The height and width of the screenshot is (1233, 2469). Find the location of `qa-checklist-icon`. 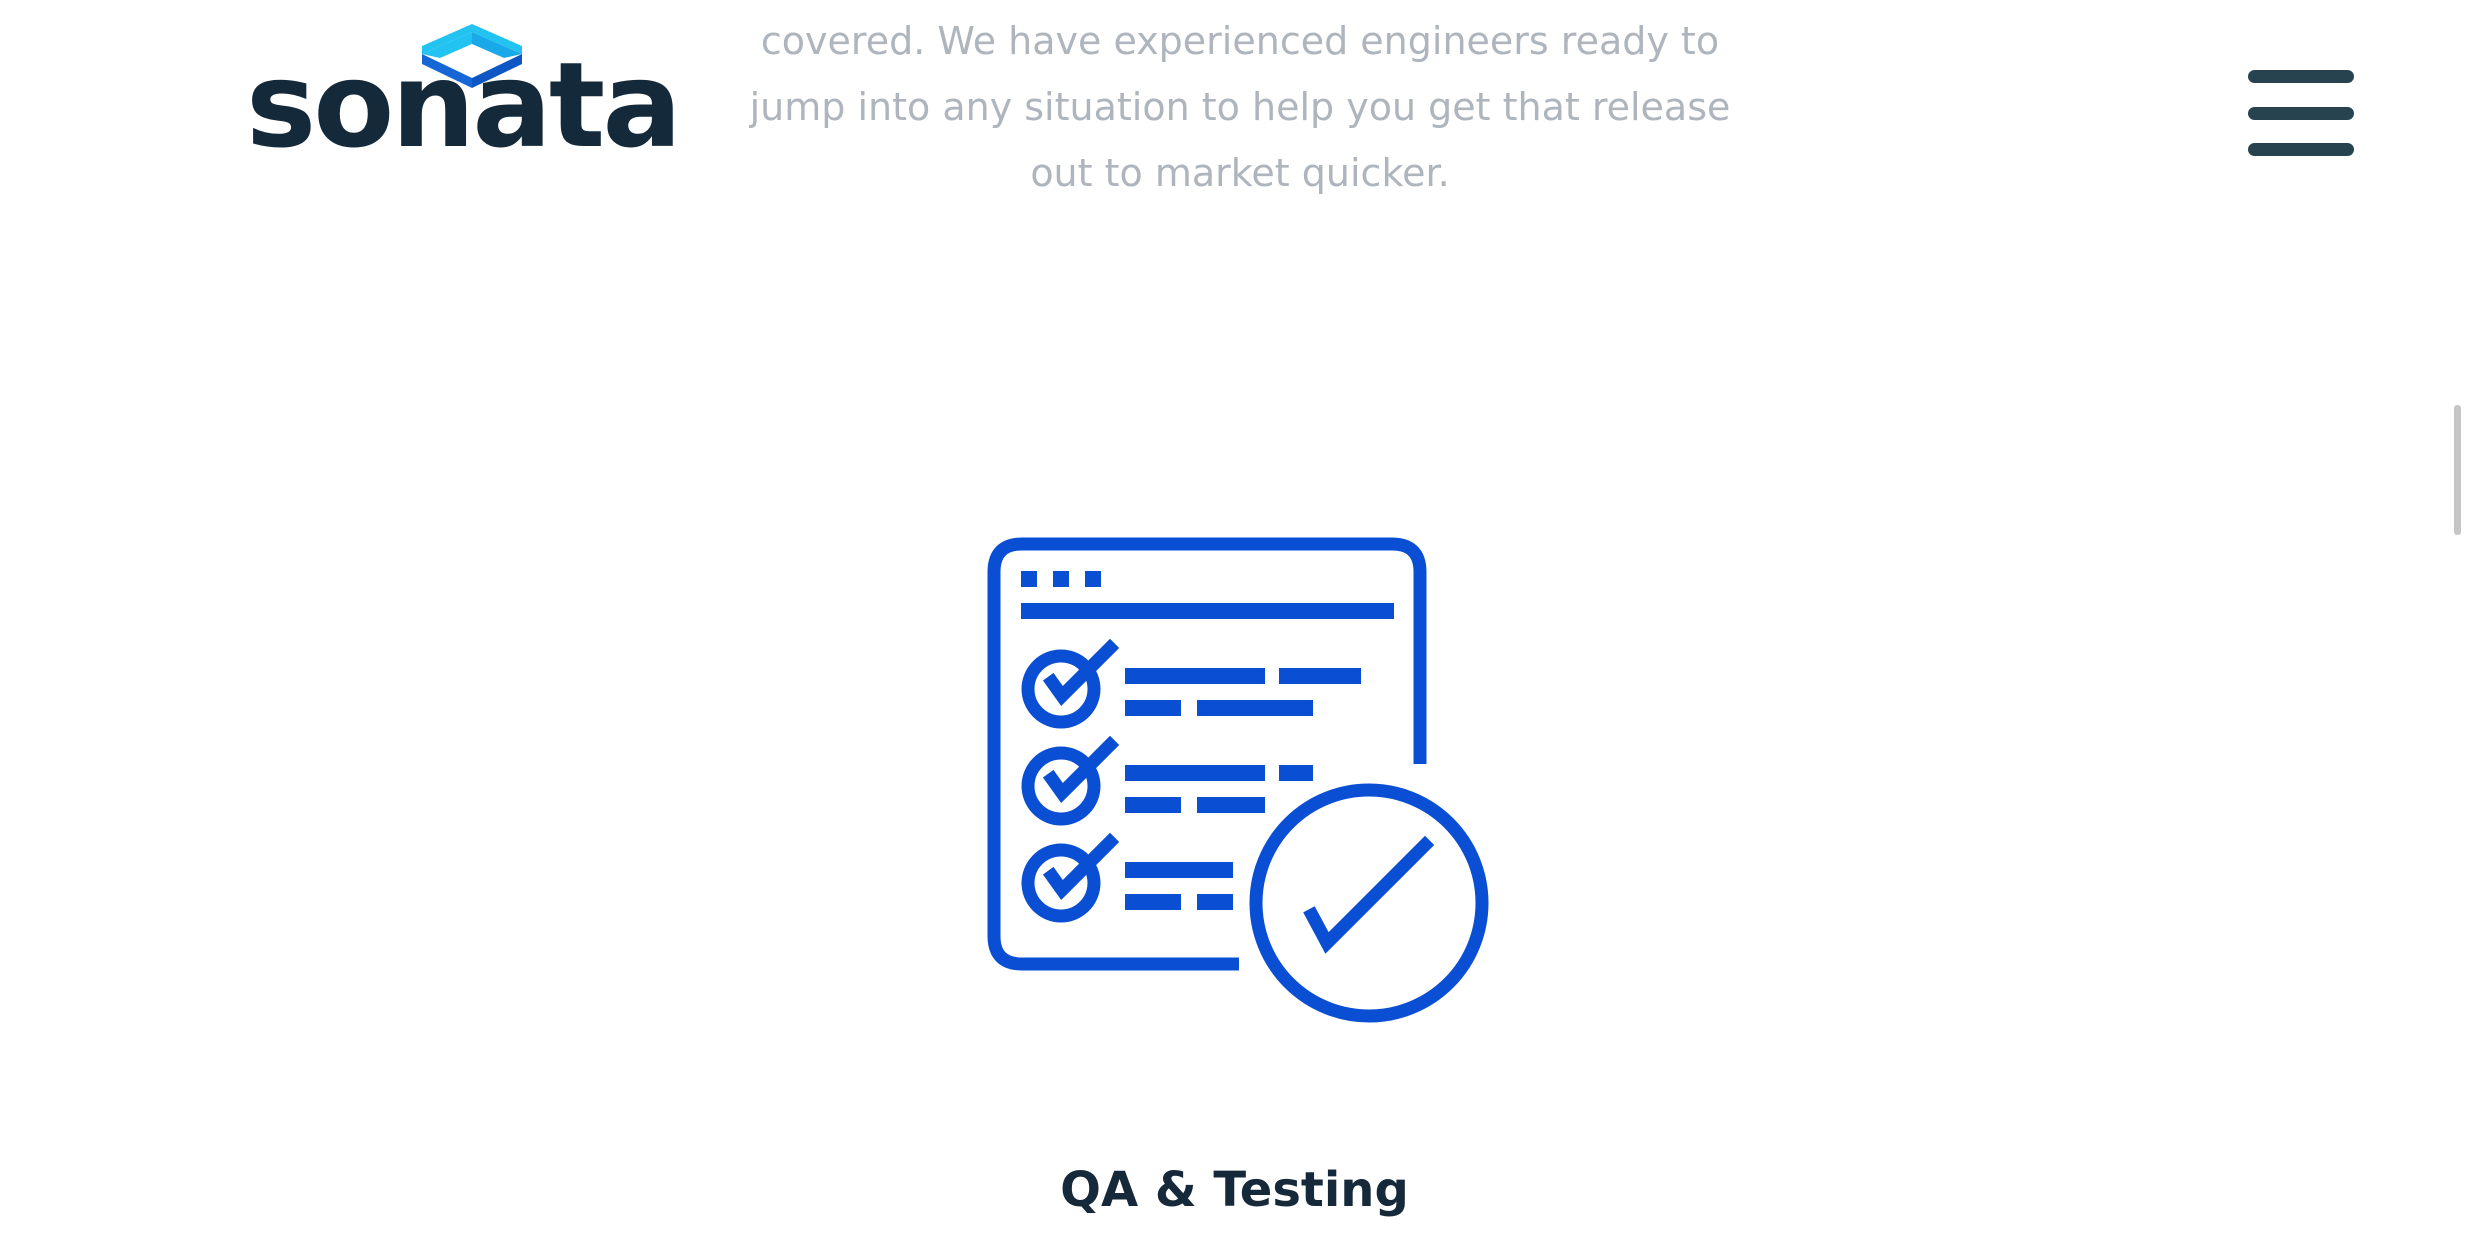

qa-checklist-icon is located at coordinates (1238, 780).